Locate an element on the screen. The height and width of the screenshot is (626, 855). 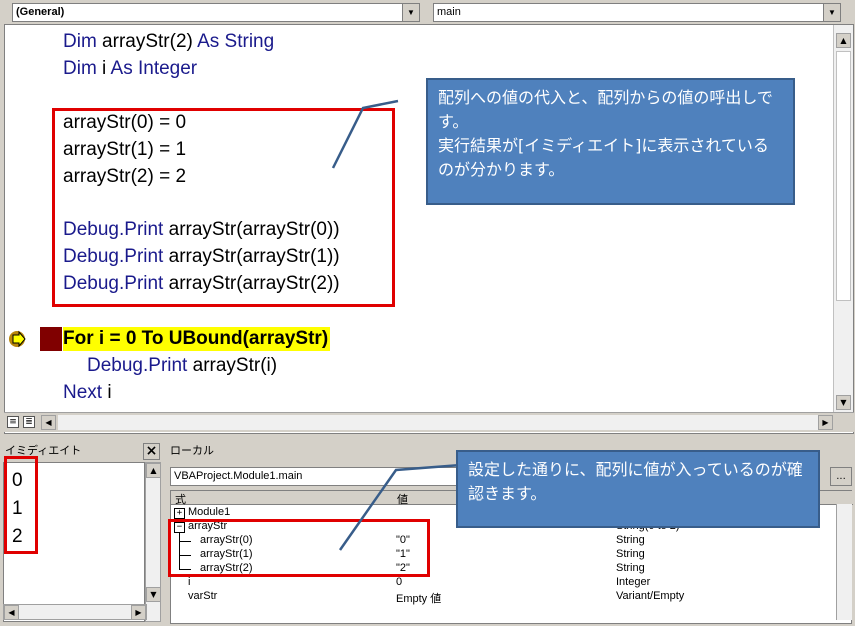
keyword: Debug.Print is located at coordinates (137, 365).